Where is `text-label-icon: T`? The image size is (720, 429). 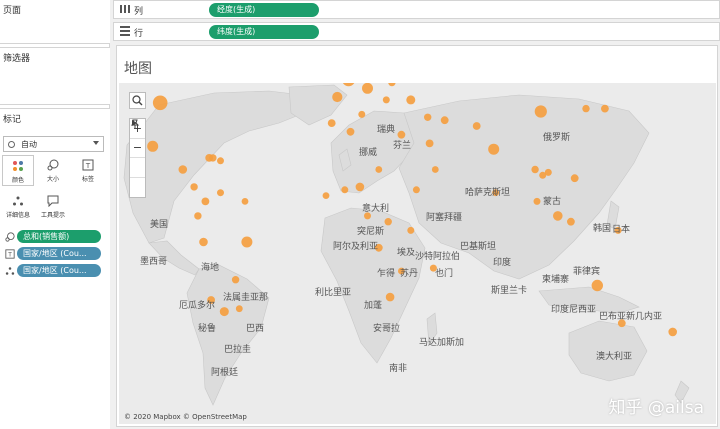
text-label-icon: T is located at coordinates (88, 165).